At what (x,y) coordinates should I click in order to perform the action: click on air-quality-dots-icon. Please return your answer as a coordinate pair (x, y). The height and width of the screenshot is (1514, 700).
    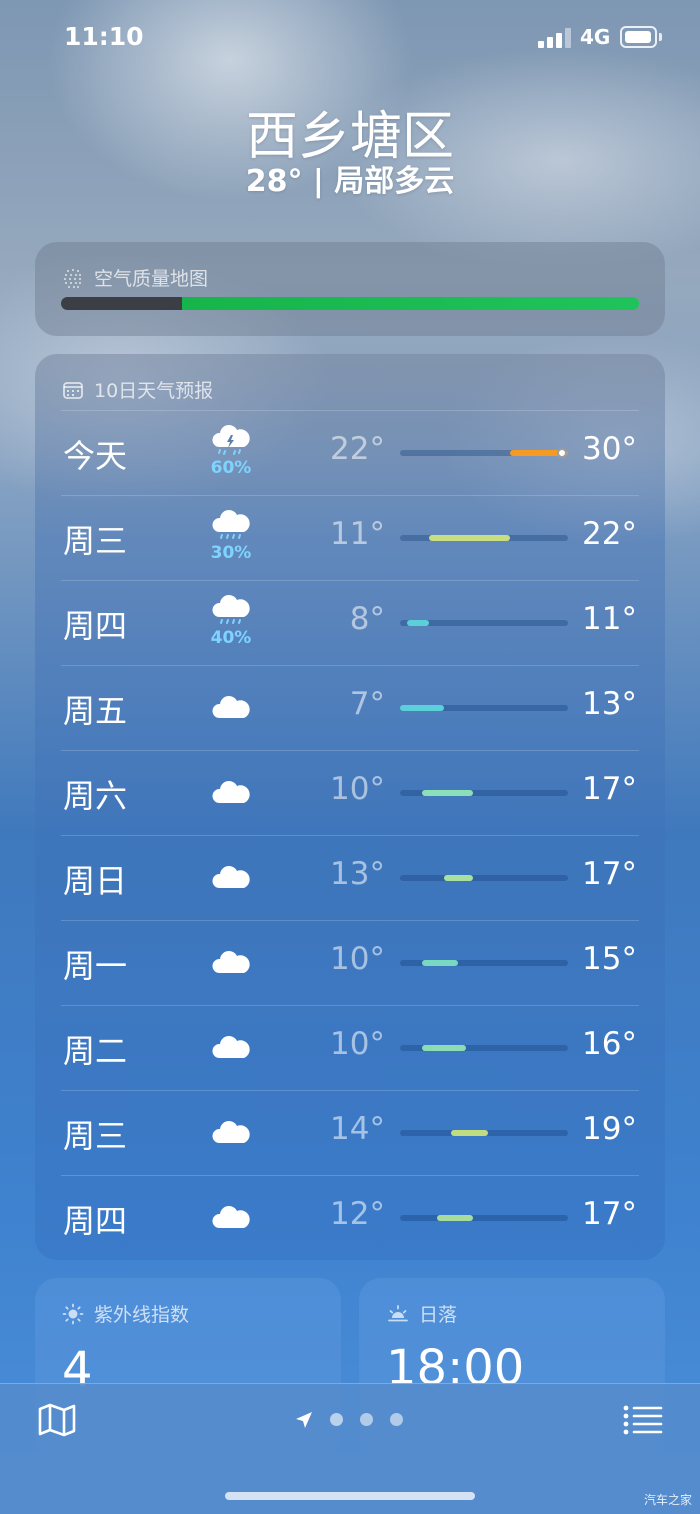
    Looking at the image, I should click on (72, 278).